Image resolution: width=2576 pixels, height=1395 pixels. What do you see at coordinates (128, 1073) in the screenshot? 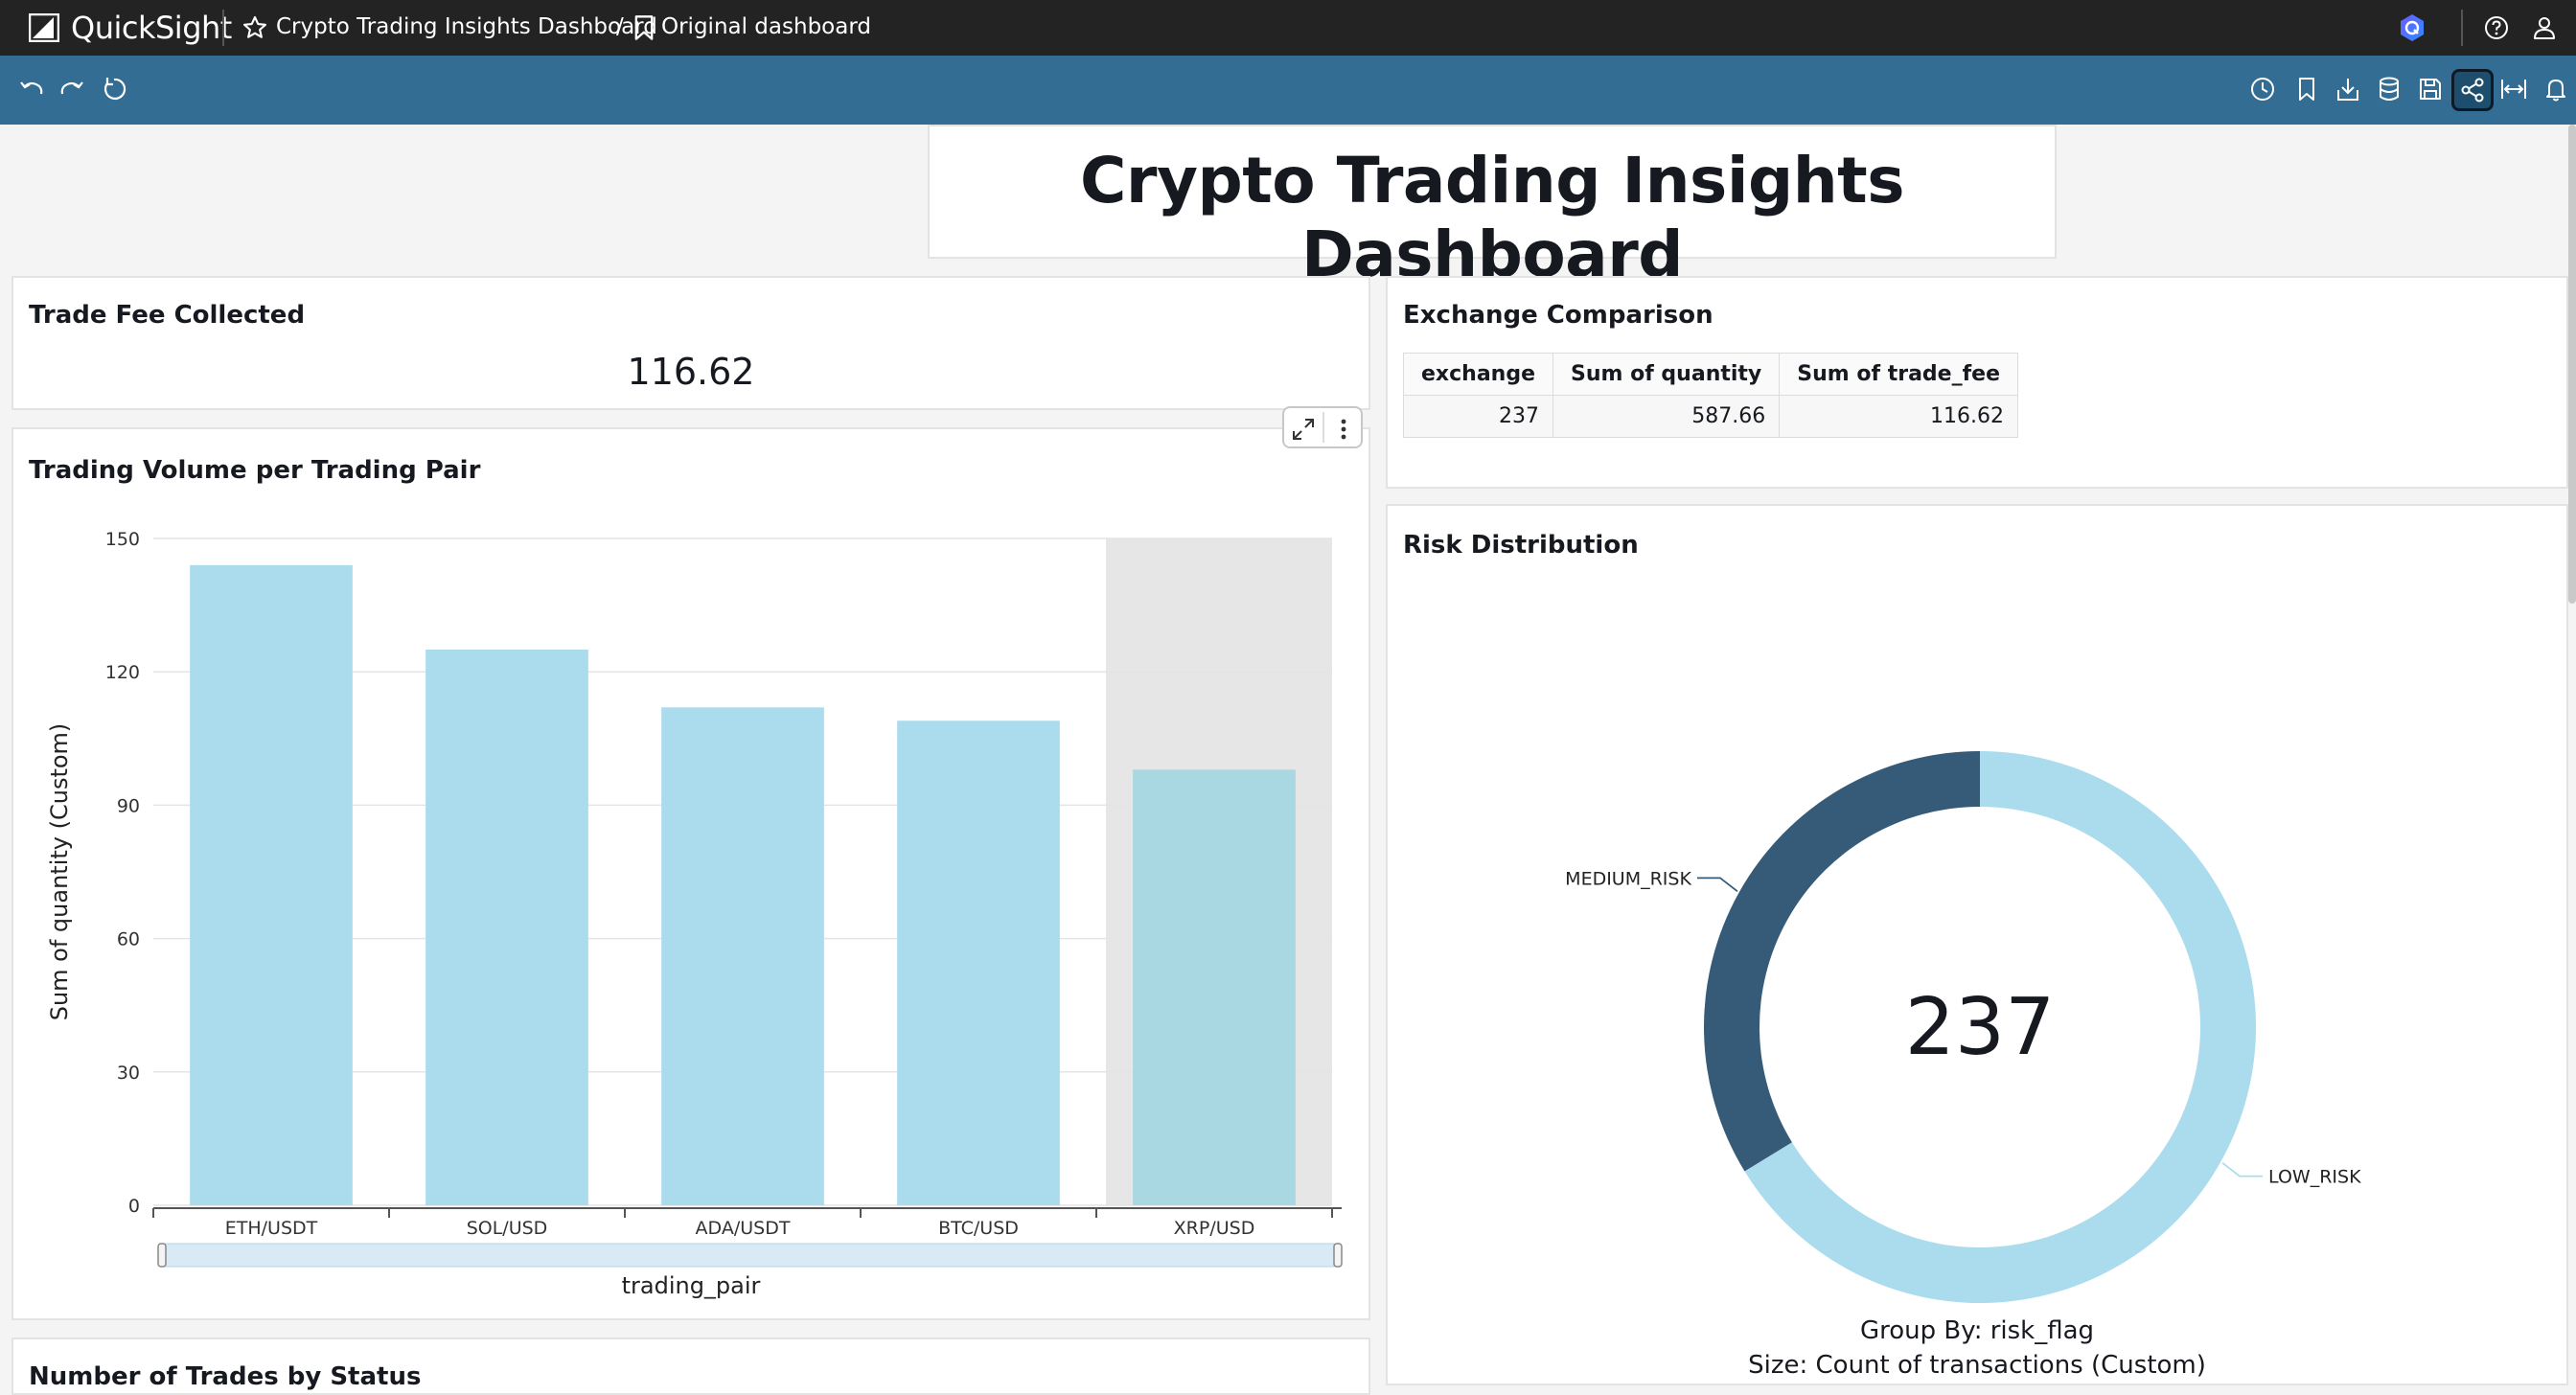
I see `y-tick-label: 30` at bounding box center [128, 1073].